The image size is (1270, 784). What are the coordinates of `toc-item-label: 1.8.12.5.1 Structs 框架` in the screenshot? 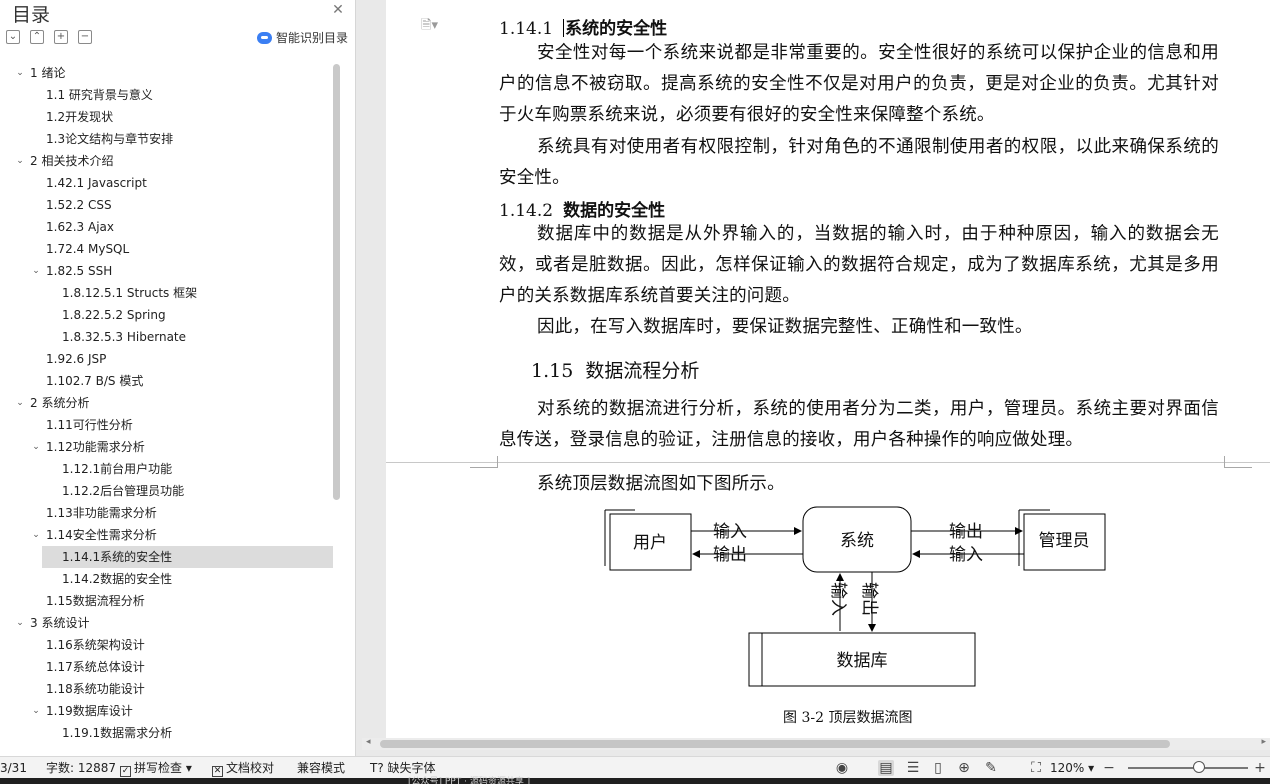 It's located at (130, 293).